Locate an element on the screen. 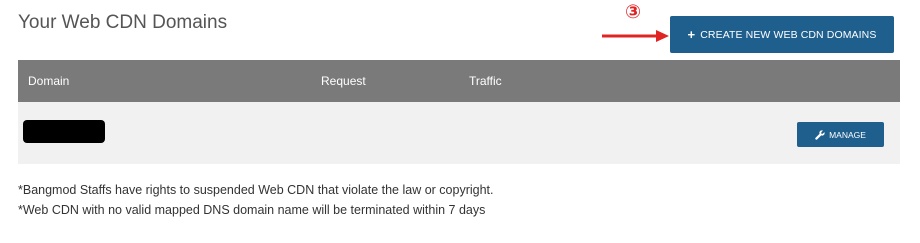  annotation-arrow-icon is located at coordinates (635, 36).